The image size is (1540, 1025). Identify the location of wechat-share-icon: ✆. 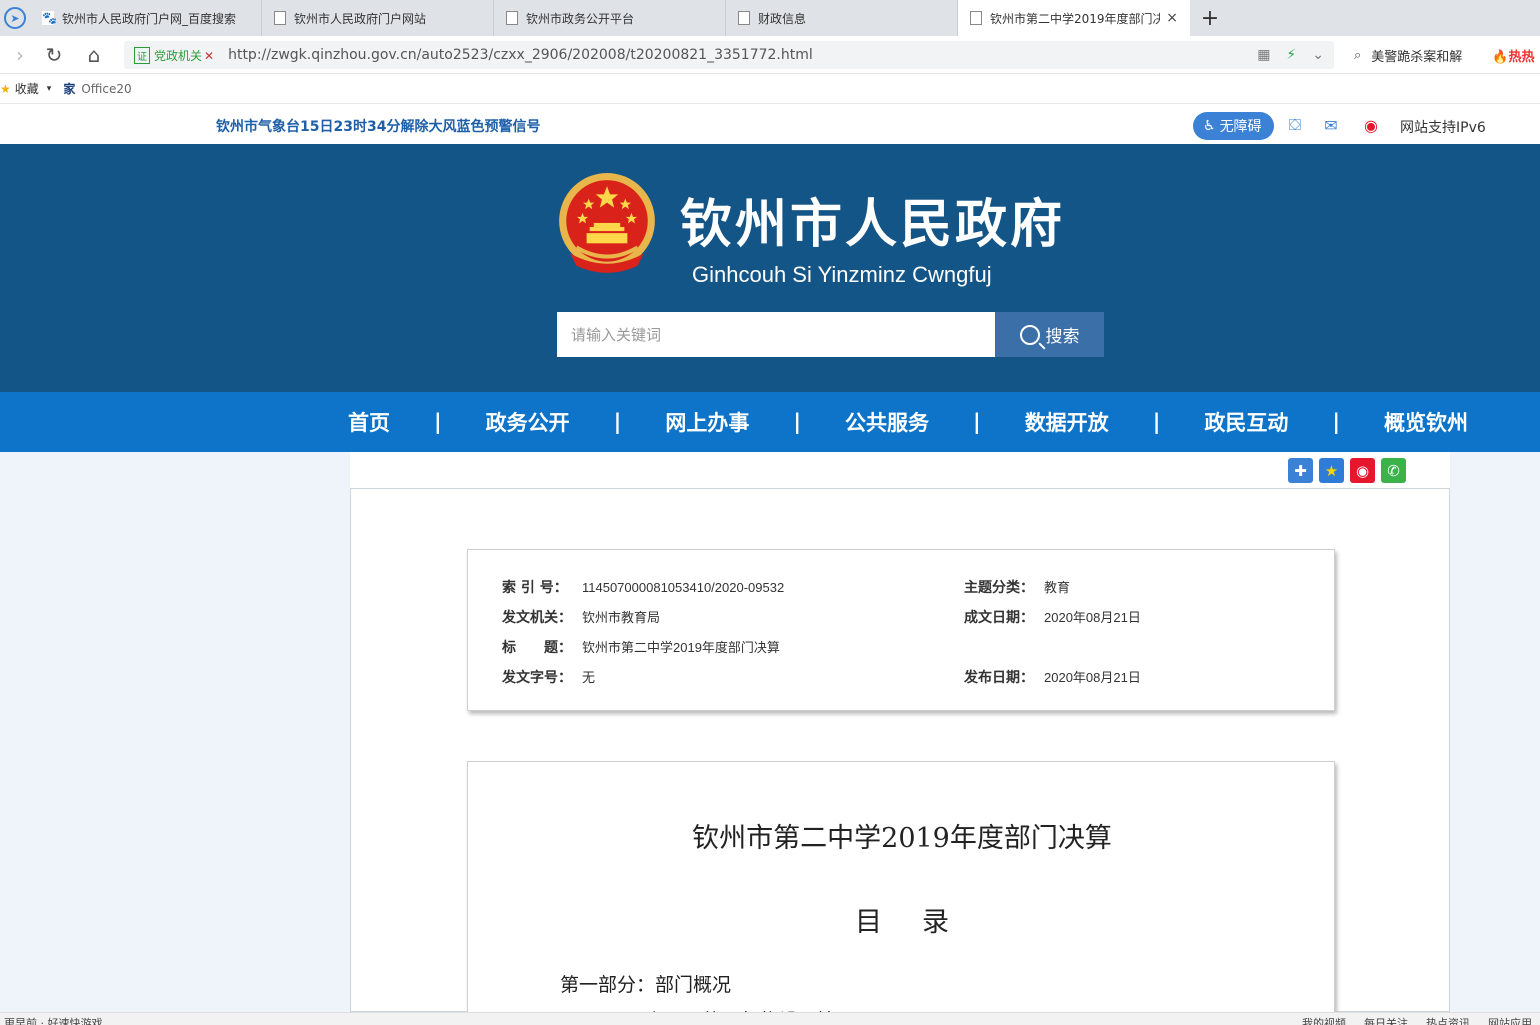
(1393, 470).